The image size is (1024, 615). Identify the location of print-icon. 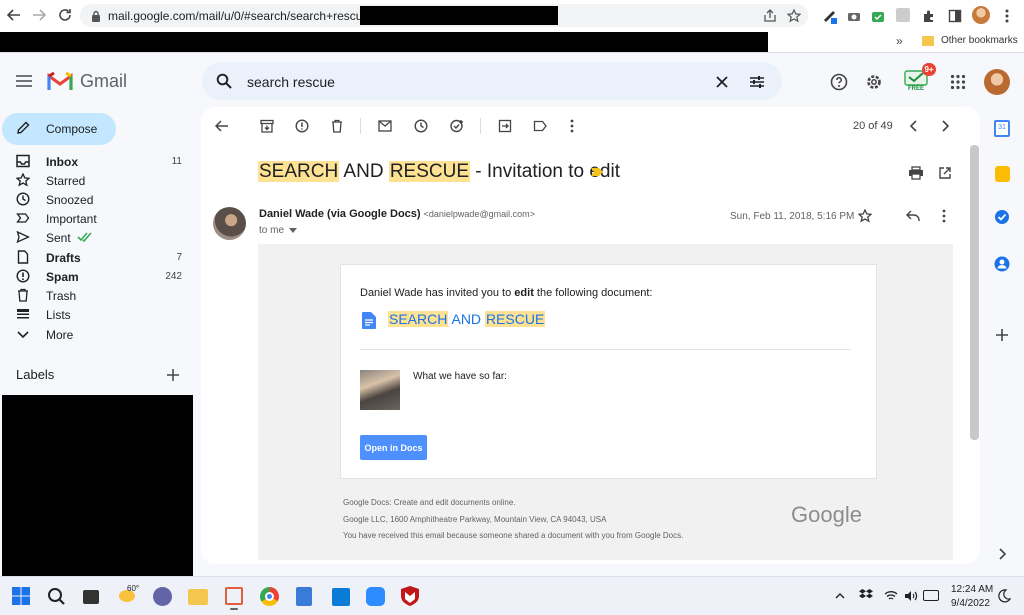
(916, 173).